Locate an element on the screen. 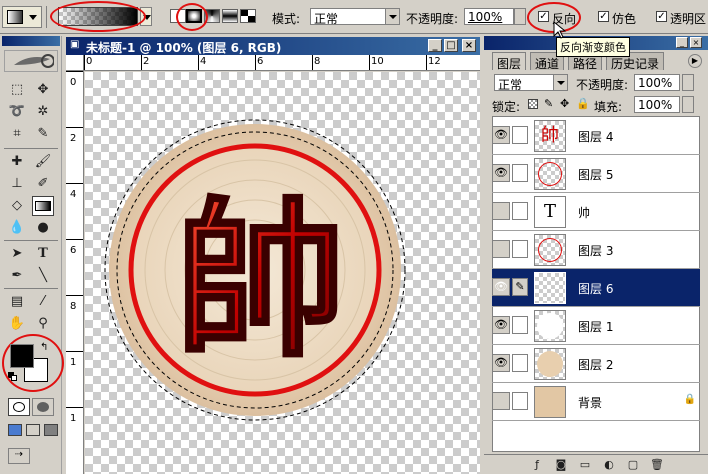  screen-mode-full-icon is located at coordinates (51, 430).